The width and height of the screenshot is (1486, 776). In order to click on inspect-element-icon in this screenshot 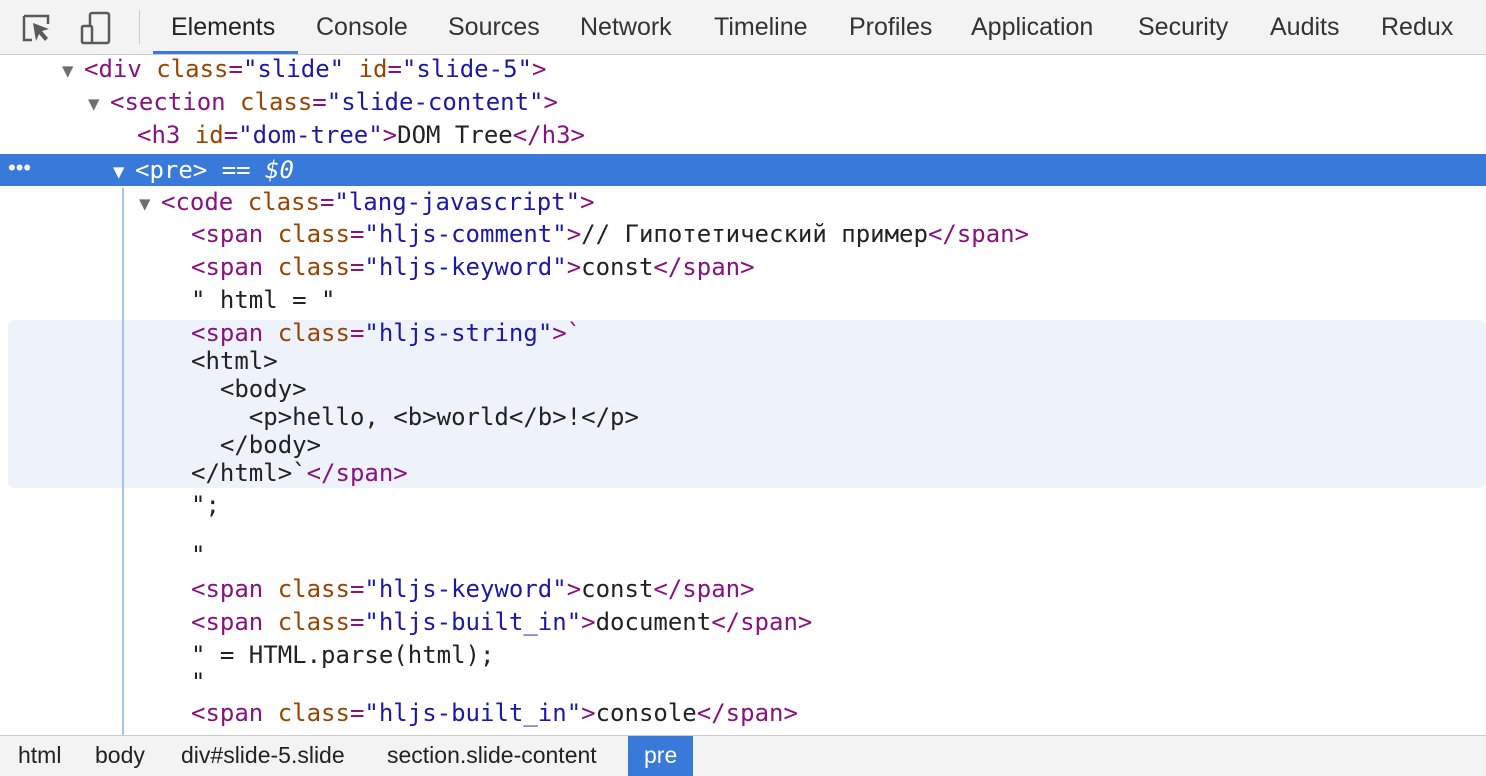, I will do `click(38, 28)`.